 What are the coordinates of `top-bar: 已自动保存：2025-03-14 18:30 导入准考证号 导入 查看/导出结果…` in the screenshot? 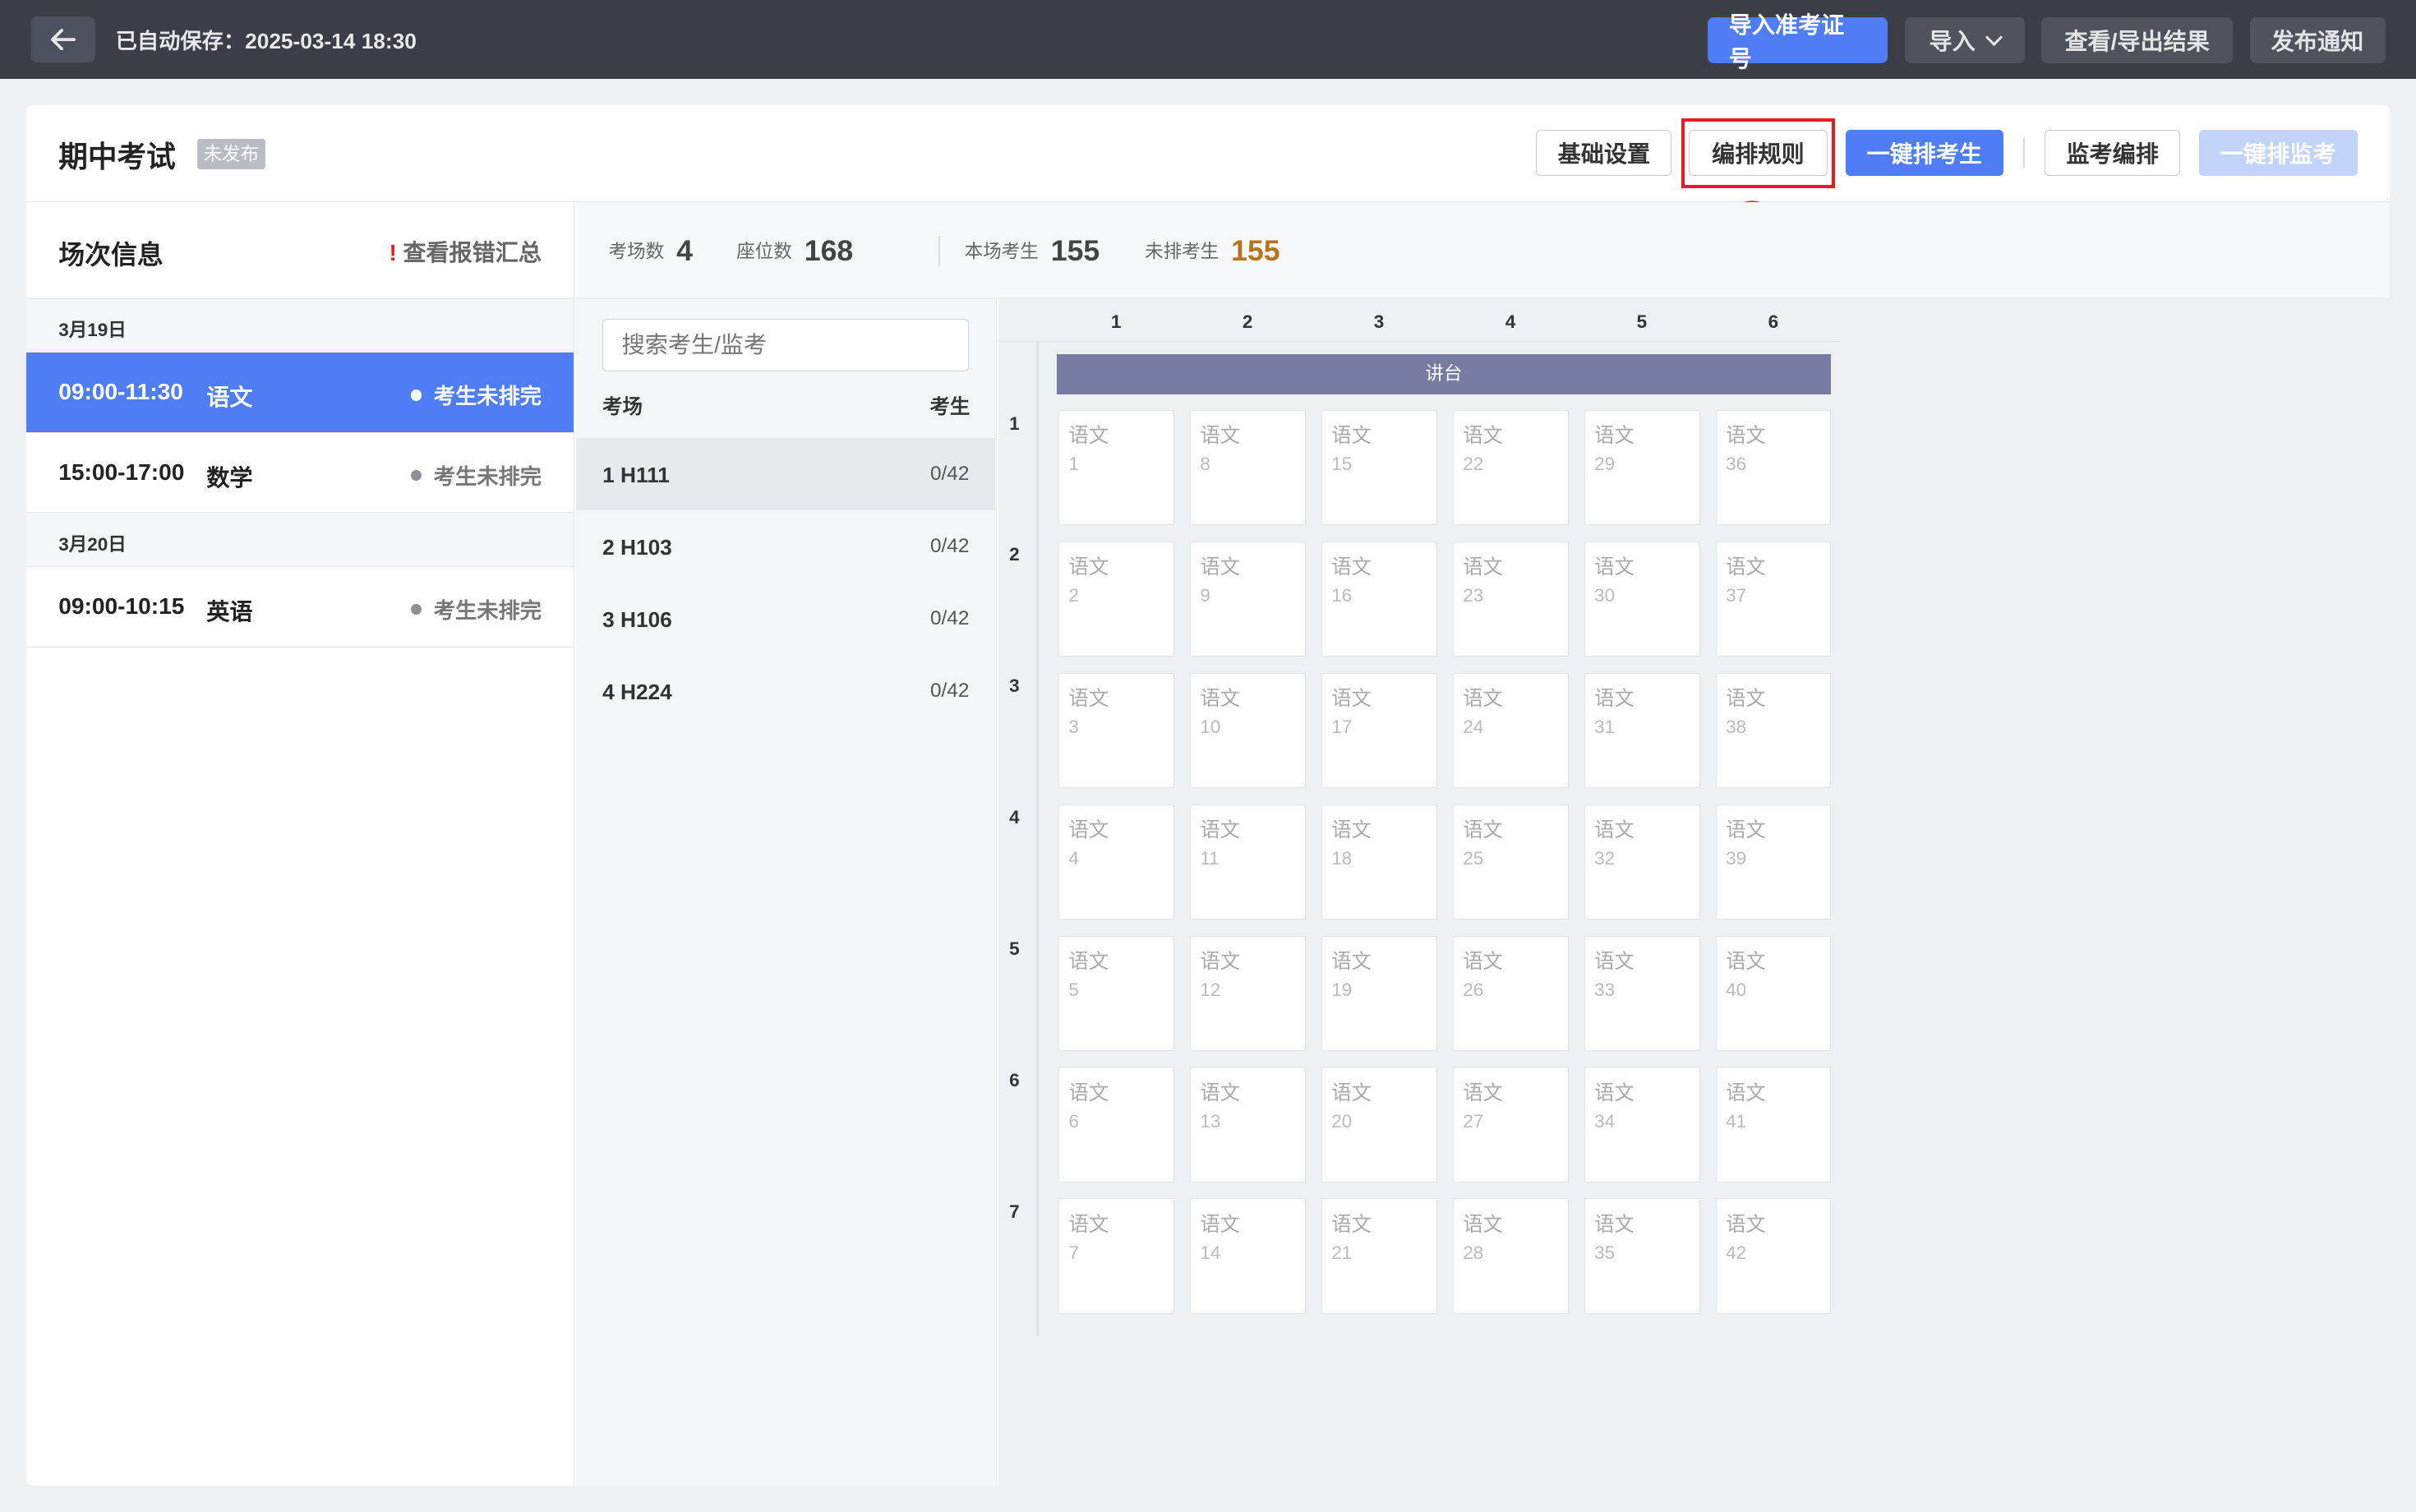 It's located at (1208, 39).